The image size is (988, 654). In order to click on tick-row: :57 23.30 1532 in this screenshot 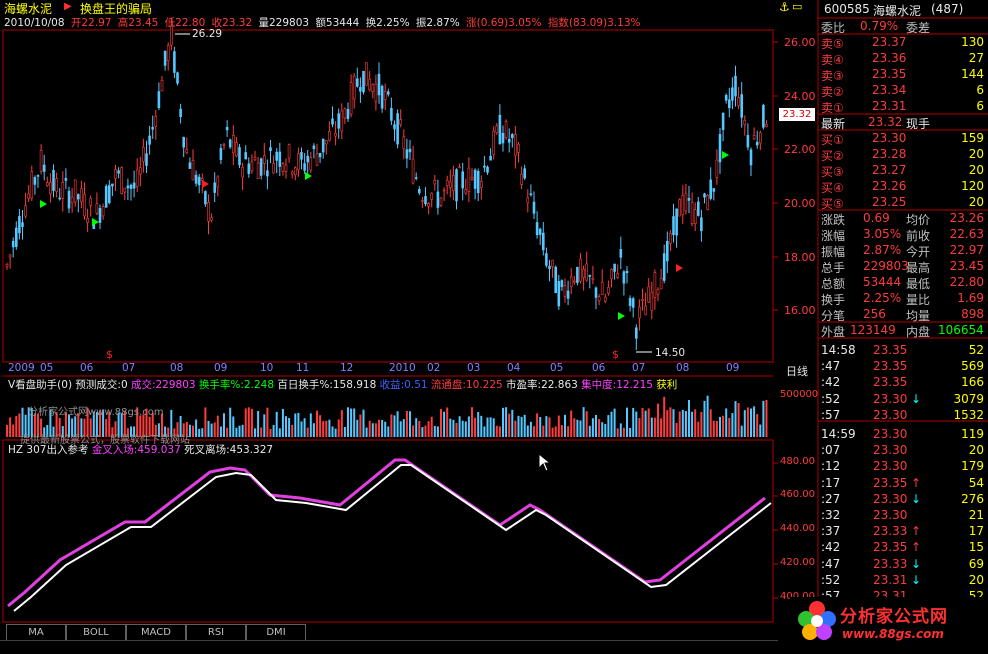, I will do `click(883, 416)`.